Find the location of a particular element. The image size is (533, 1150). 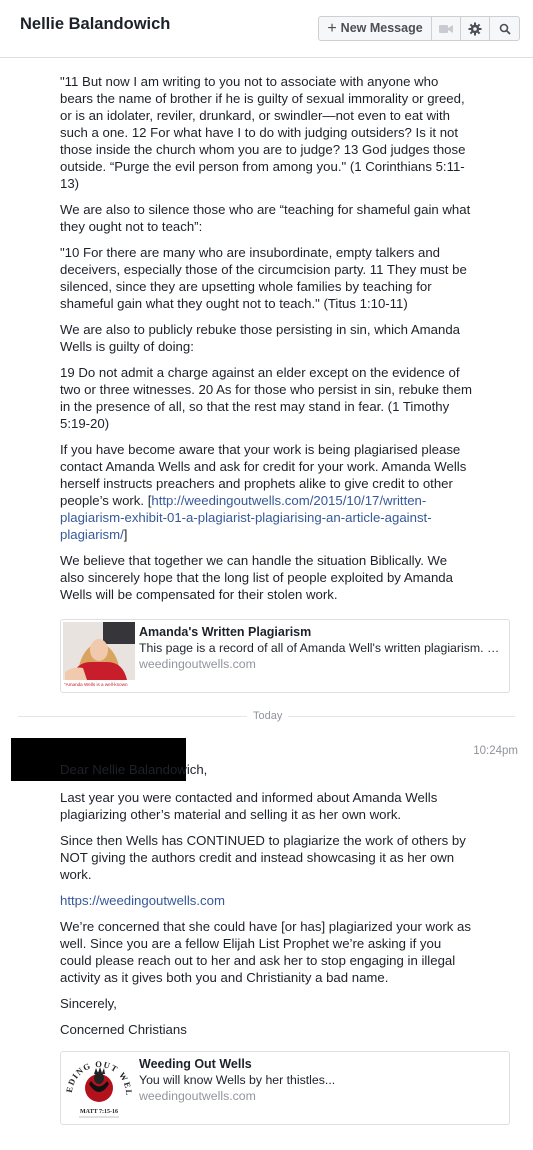

thumbnail-caption: "Amanda Wells is a well-known is located at coordinates (96, 684).